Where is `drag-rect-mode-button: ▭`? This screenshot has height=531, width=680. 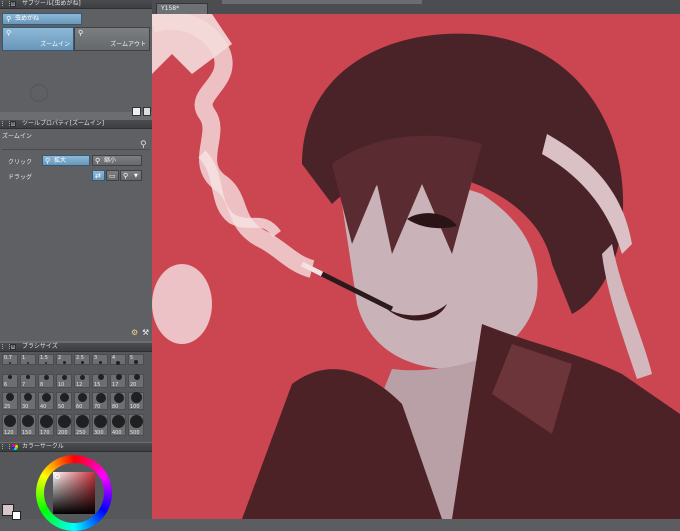 drag-rect-mode-button: ▭ is located at coordinates (112, 175).